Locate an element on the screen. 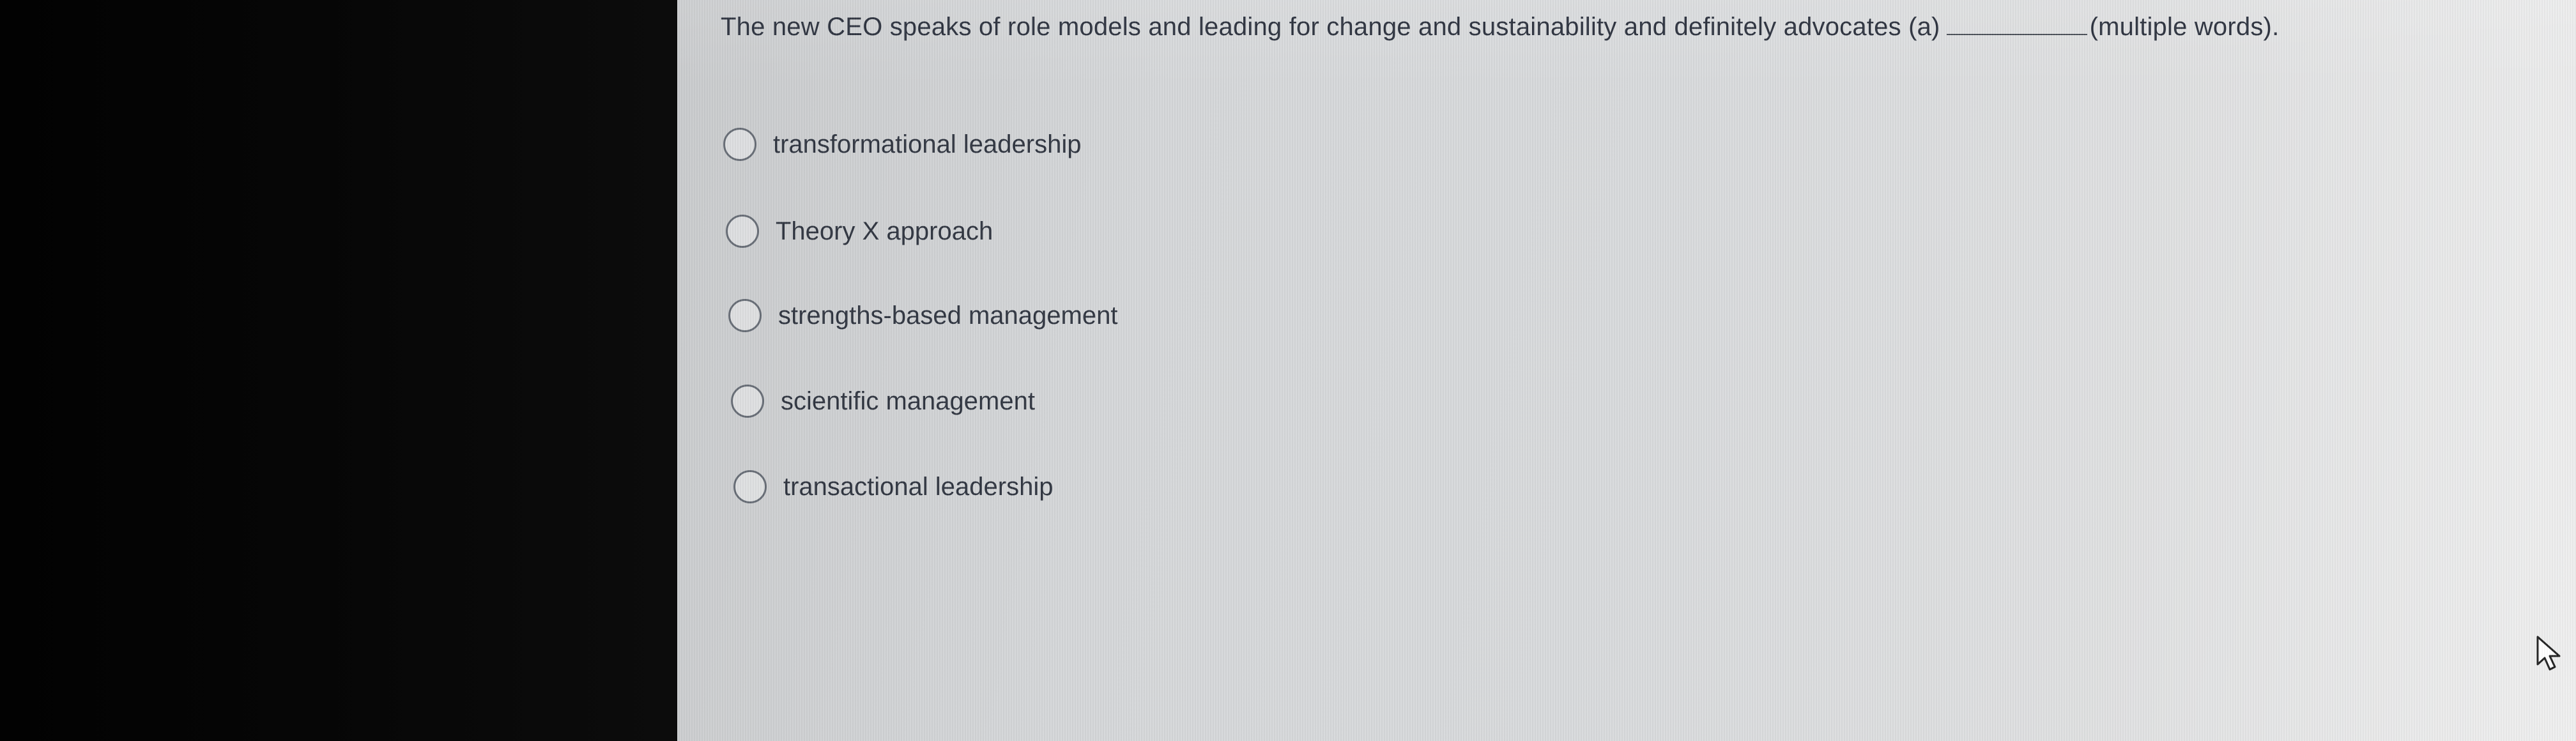  option-strengths-based-management: strengths-based management is located at coordinates (922, 315).